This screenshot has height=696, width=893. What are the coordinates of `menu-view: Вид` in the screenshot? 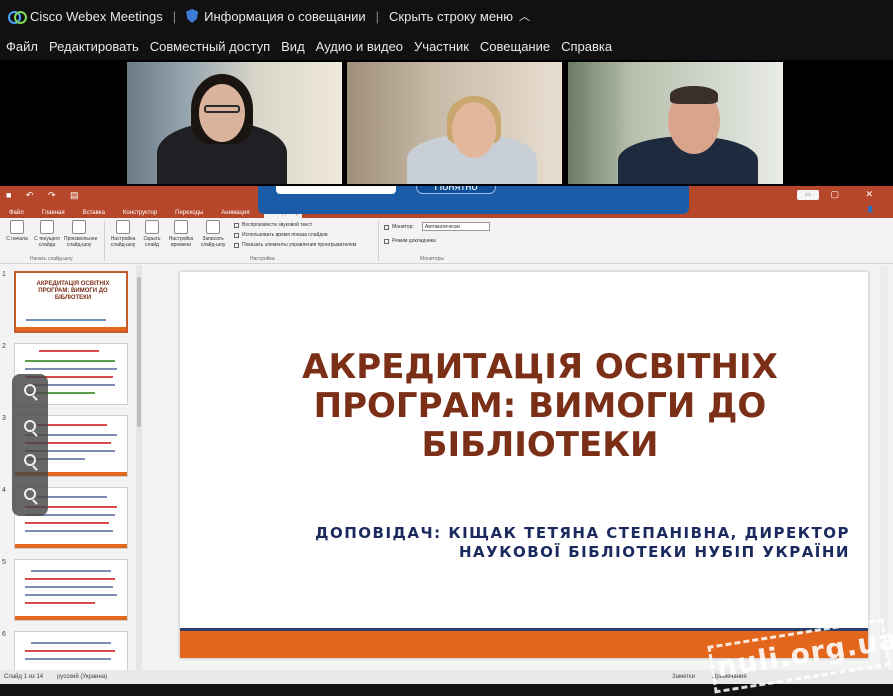 It's located at (293, 46).